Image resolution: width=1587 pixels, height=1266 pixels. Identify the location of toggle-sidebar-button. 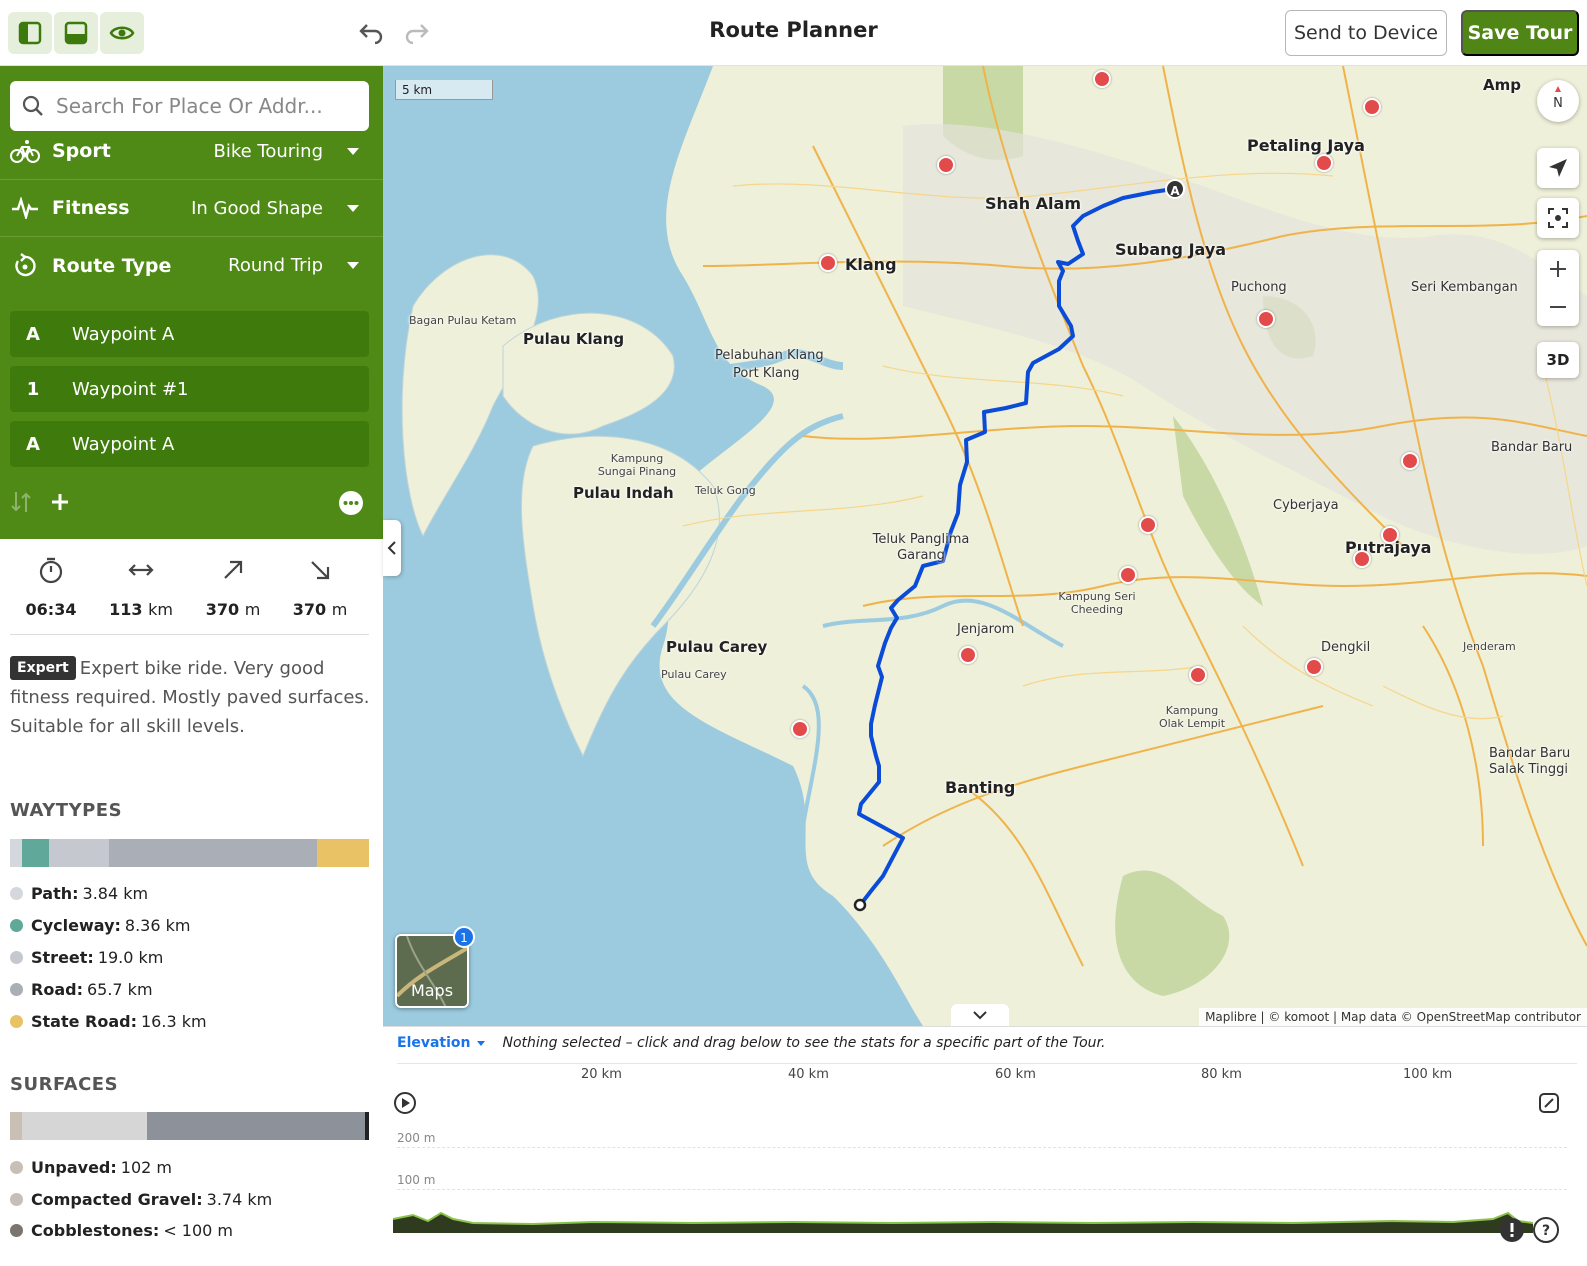
(30, 33).